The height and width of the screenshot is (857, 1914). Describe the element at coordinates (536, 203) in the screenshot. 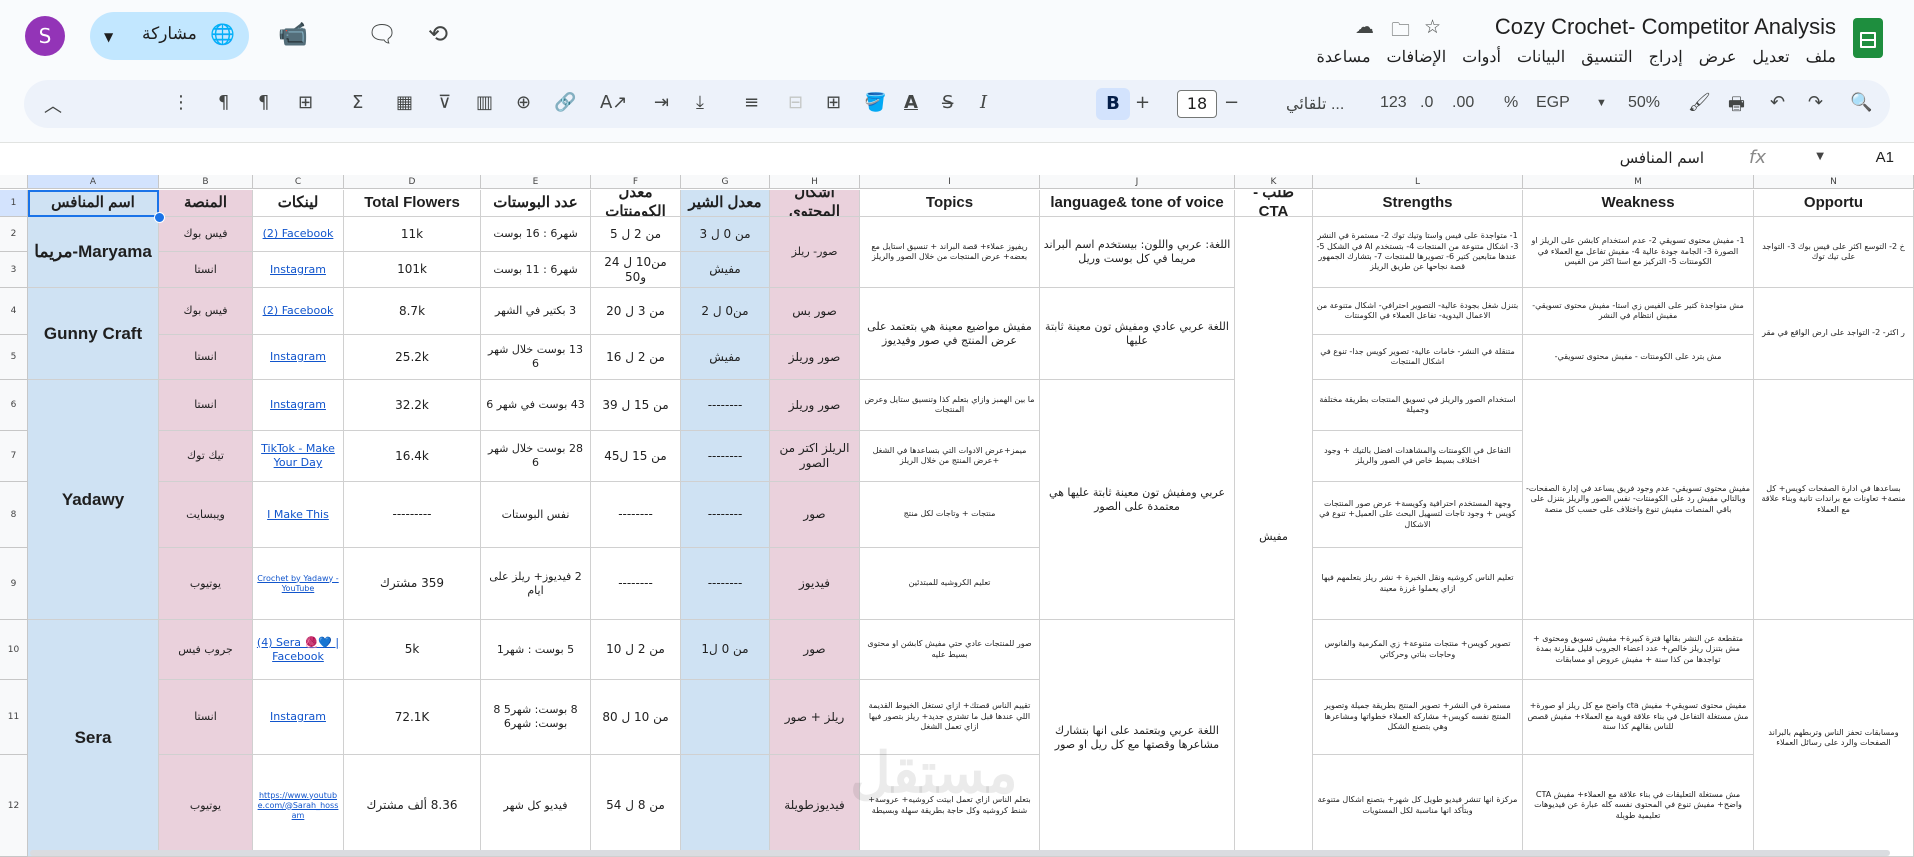

I see `header-e: عدد البوستات` at that location.